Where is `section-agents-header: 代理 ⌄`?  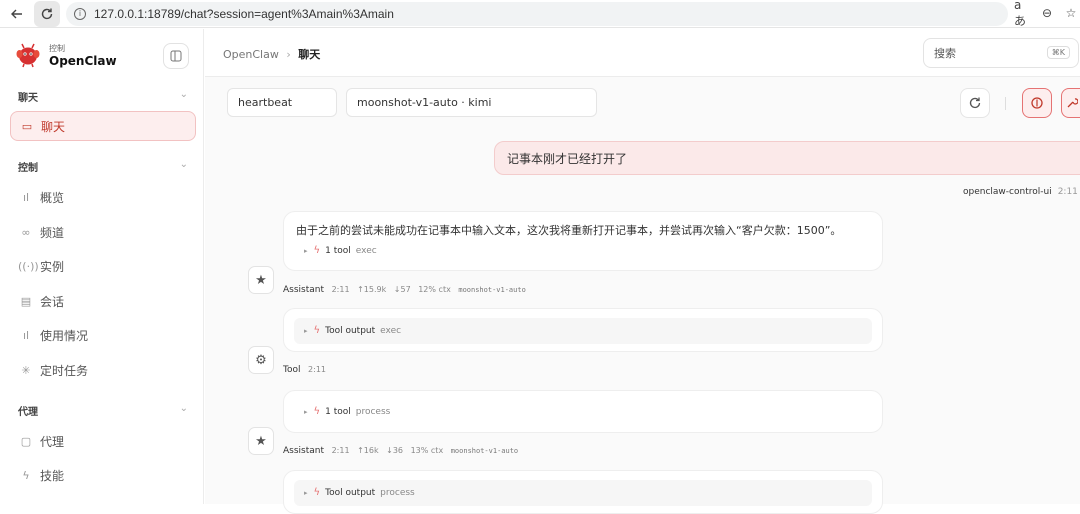 section-agents-header: 代理 ⌄ is located at coordinates (103, 410).